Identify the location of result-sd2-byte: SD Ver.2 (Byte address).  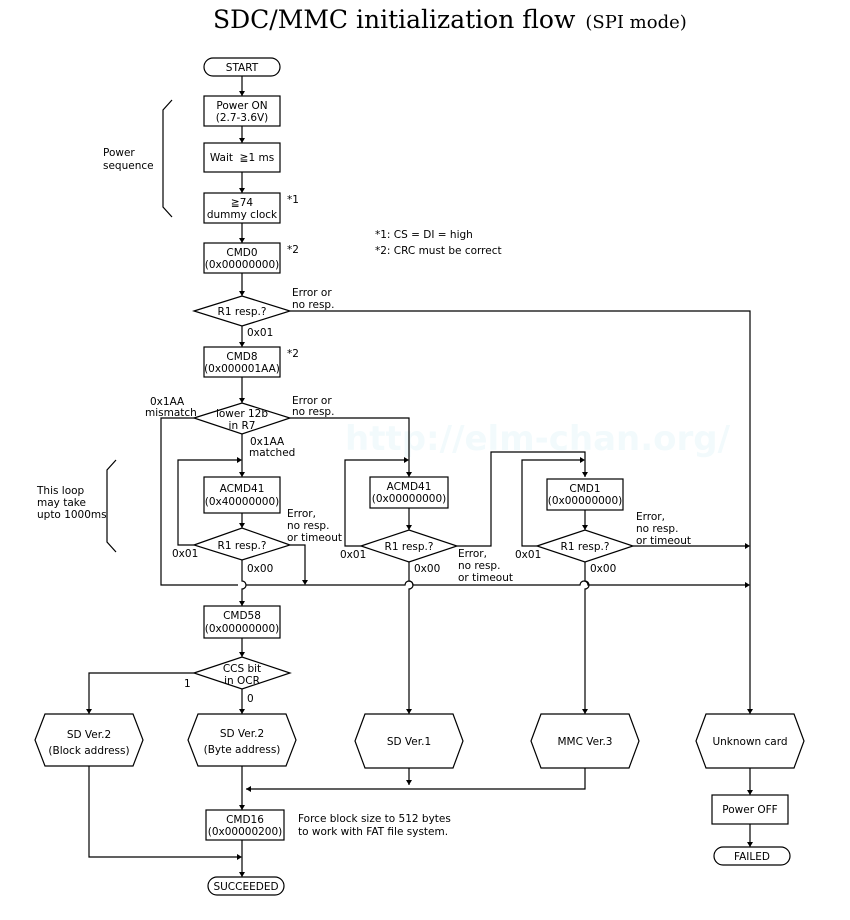
(242, 740).